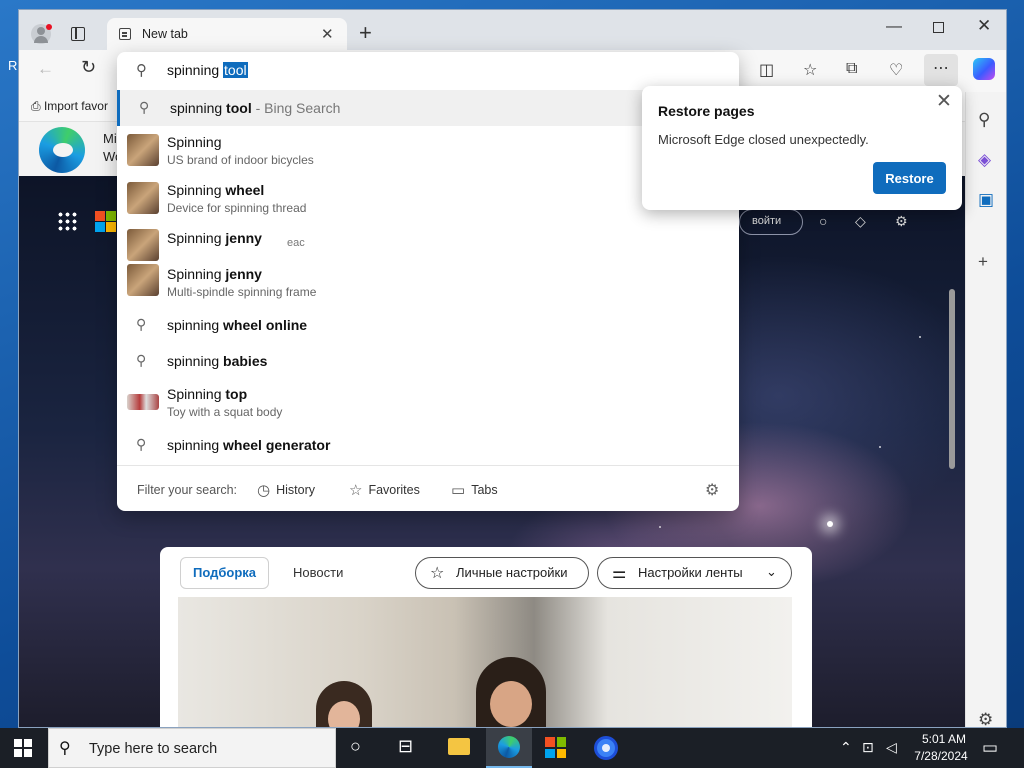 The height and width of the screenshot is (768, 1024). I want to click on suggestion-item: Spinning jenny eac, so click(428, 242).